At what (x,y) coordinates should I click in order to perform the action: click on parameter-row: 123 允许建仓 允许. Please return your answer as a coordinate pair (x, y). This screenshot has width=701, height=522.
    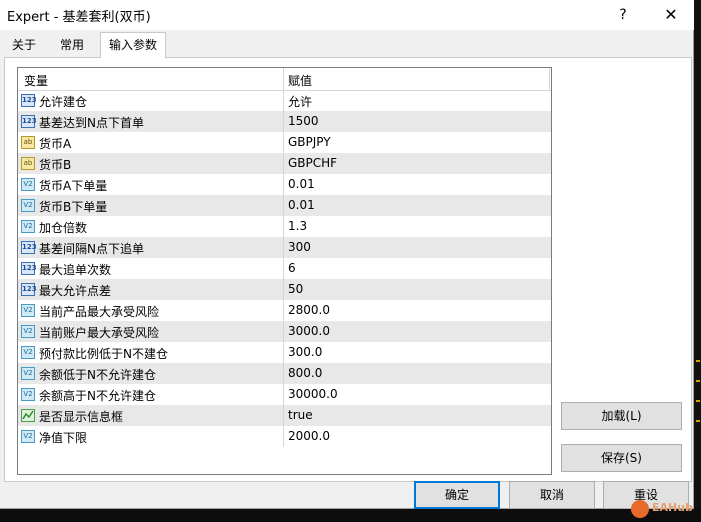
    Looking at the image, I should click on (284, 100).